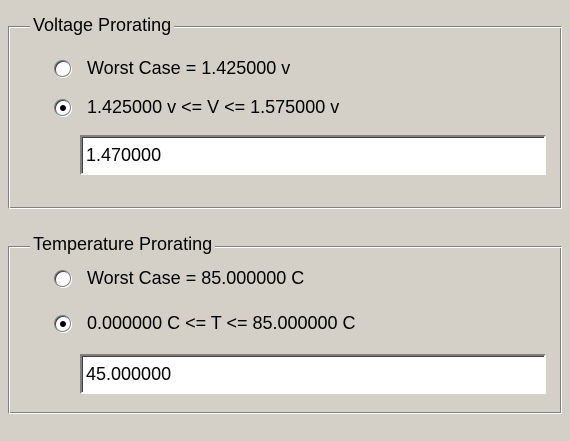 The width and height of the screenshot is (570, 441). What do you see at coordinates (313, 155) in the screenshot?
I see `voltage-value-input` at bounding box center [313, 155].